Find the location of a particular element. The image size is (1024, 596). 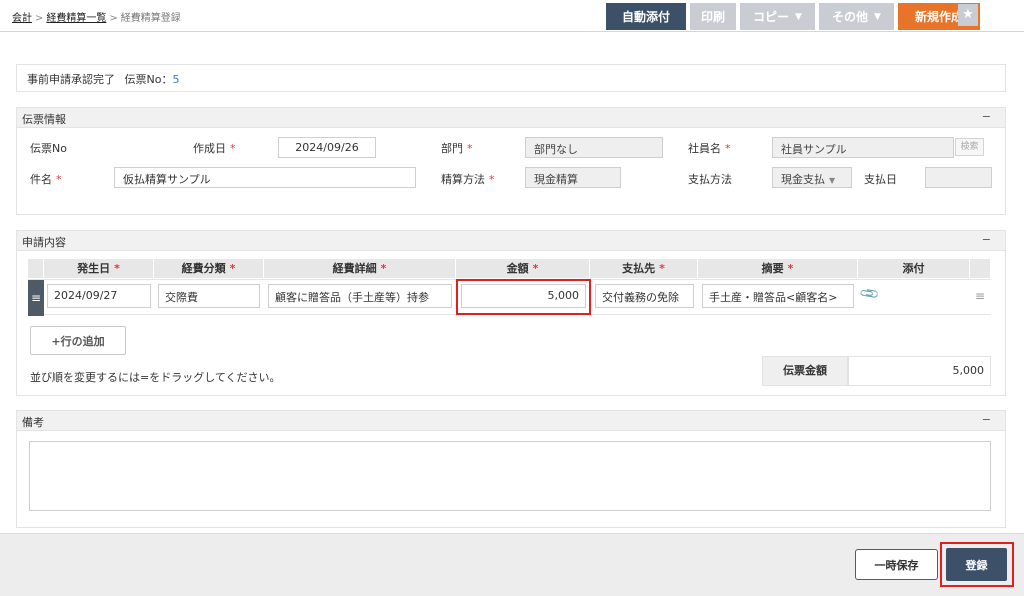

copy-button: コピー ▼ is located at coordinates (777, 16).